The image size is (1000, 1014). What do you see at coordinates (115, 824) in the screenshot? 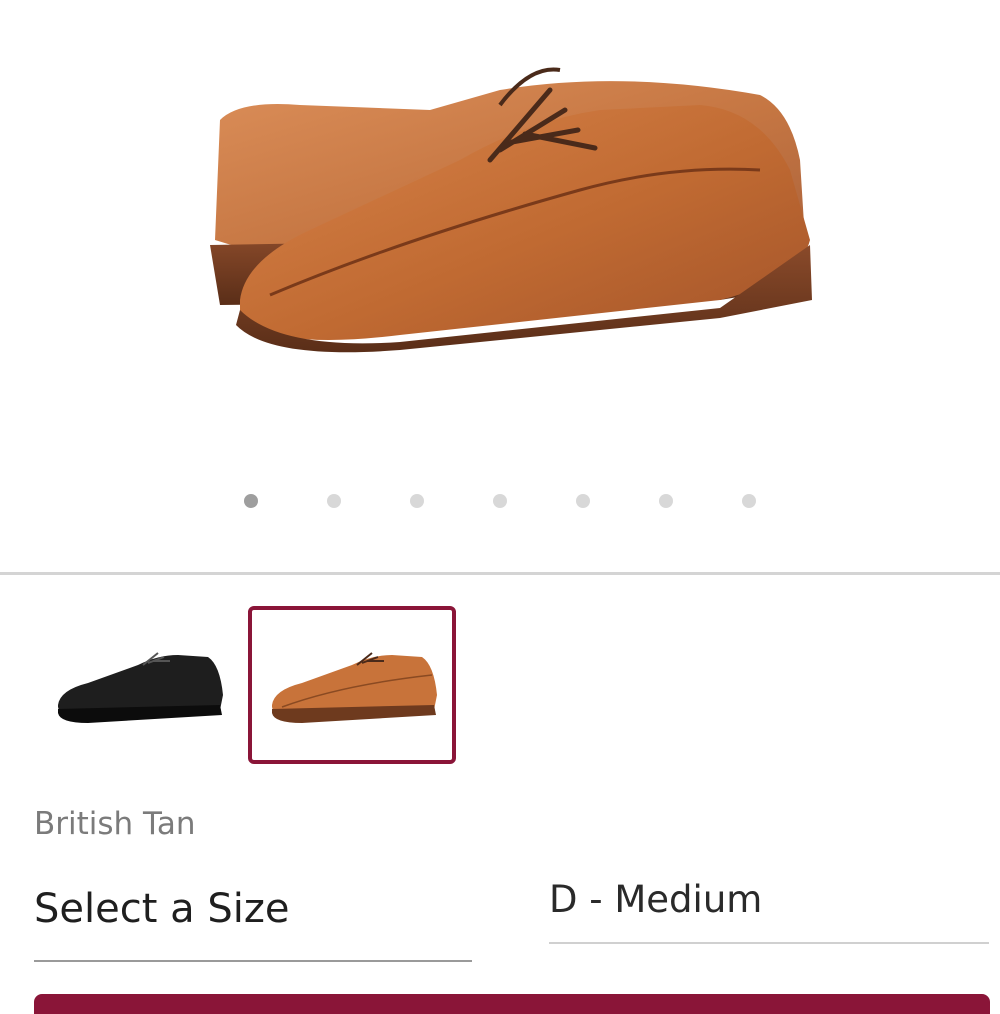
I see `selected-color-name: British Tan` at bounding box center [115, 824].